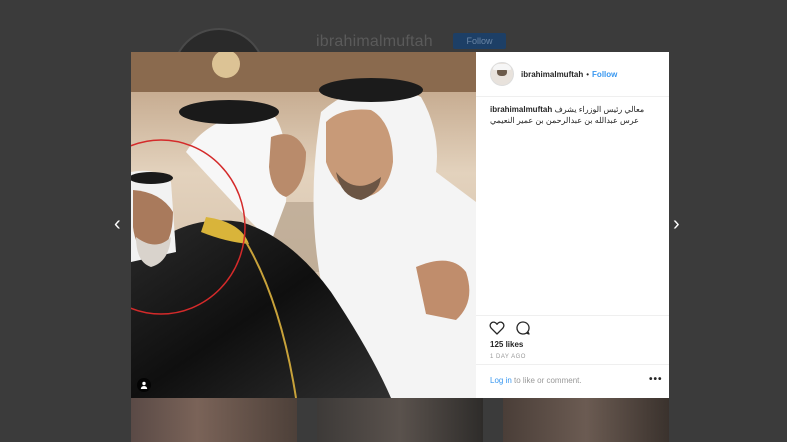 The width and height of the screenshot is (787, 442). Describe the element at coordinates (117, 224) in the screenshot. I see `previous-post-arrow: ‹` at that location.